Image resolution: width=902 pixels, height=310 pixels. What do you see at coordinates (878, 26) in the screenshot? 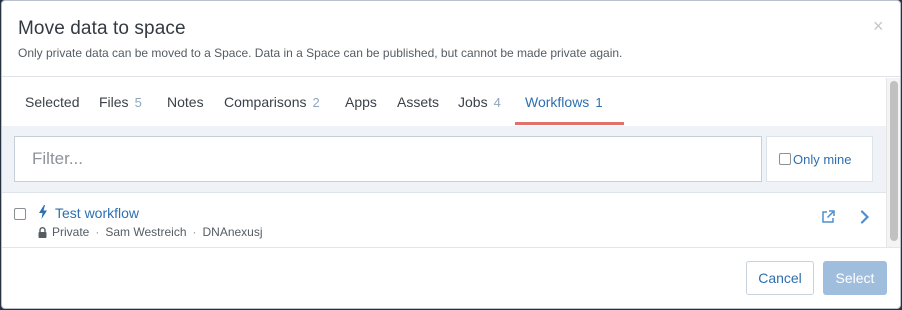
I see `close-icon: ×` at bounding box center [878, 26].